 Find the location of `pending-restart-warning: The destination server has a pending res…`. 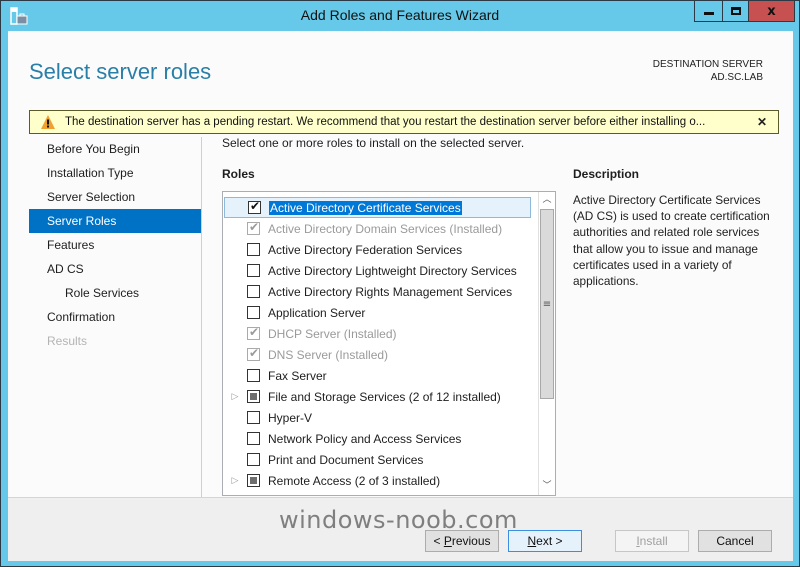

pending-restart-warning: The destination server has a pending res… is located at coordinates (404, 122).